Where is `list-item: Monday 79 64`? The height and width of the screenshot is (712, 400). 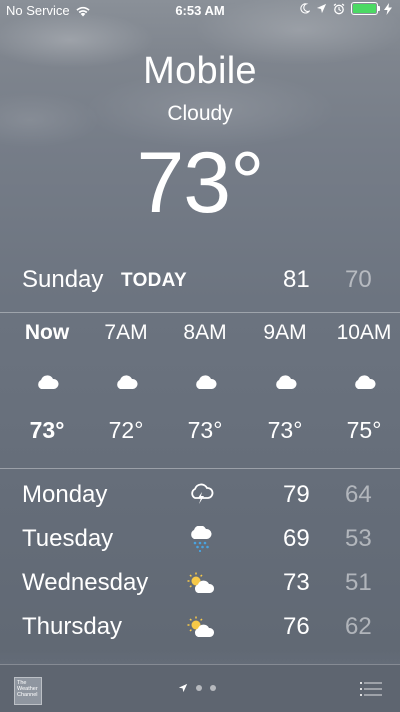
list-item: Monday 79 64 is located at coordinates (200, 496).